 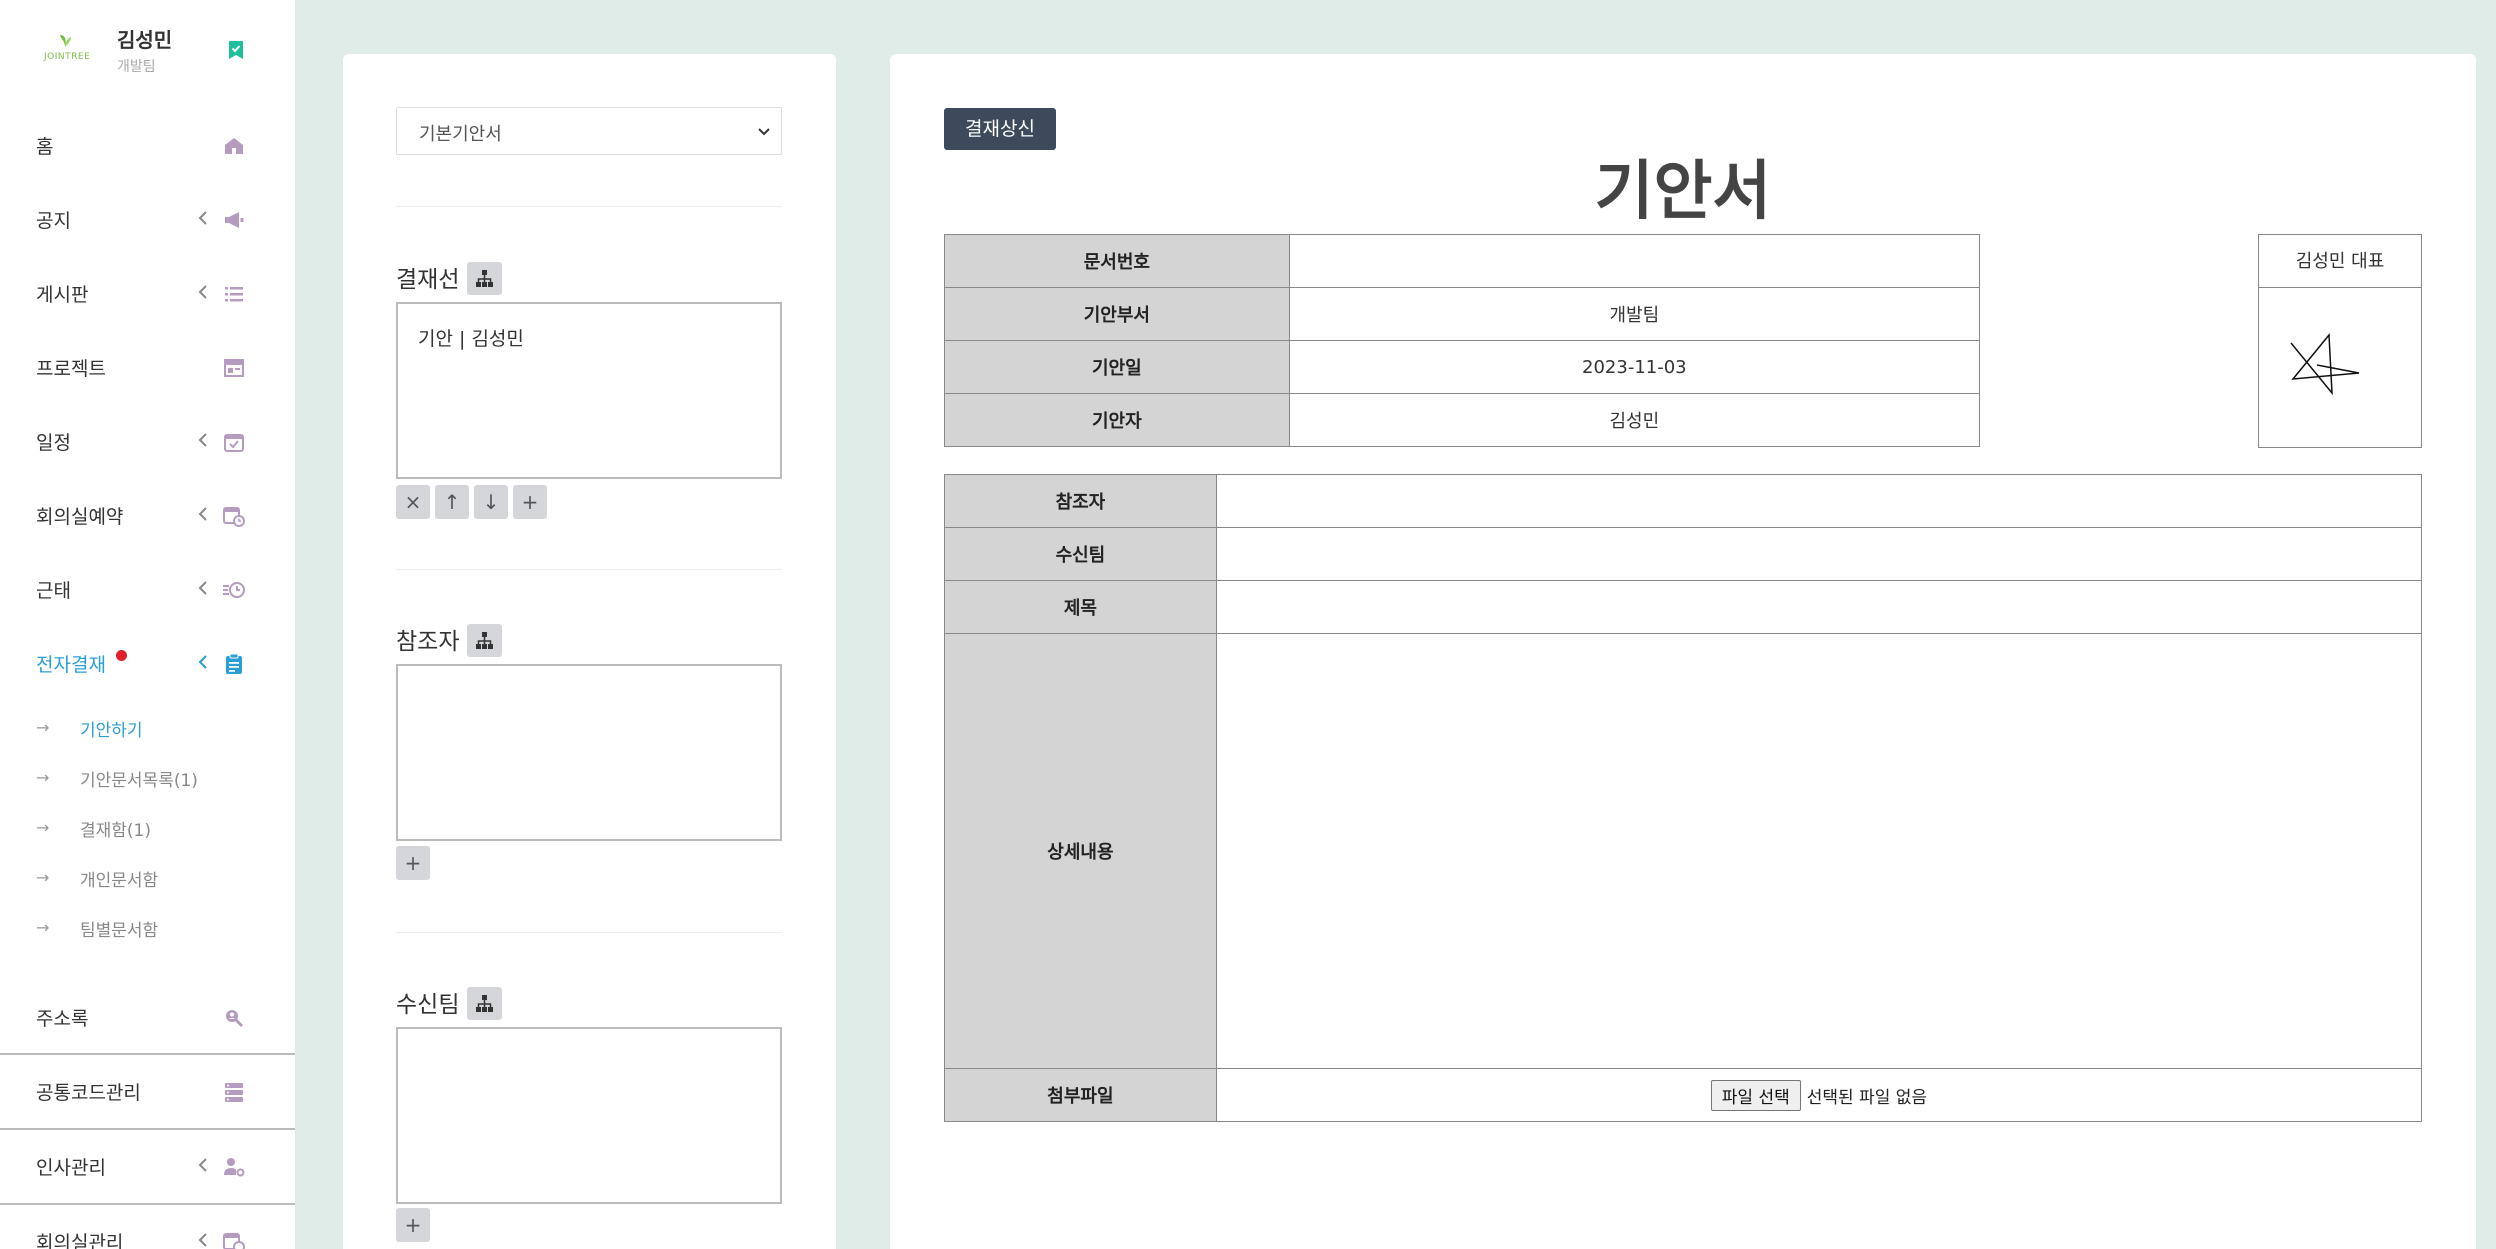 What do you see at coordinates (589, 390) in the screenshot?
I see `approval-line-list: 기안 | 김성민` at bounding box center [589, 390].